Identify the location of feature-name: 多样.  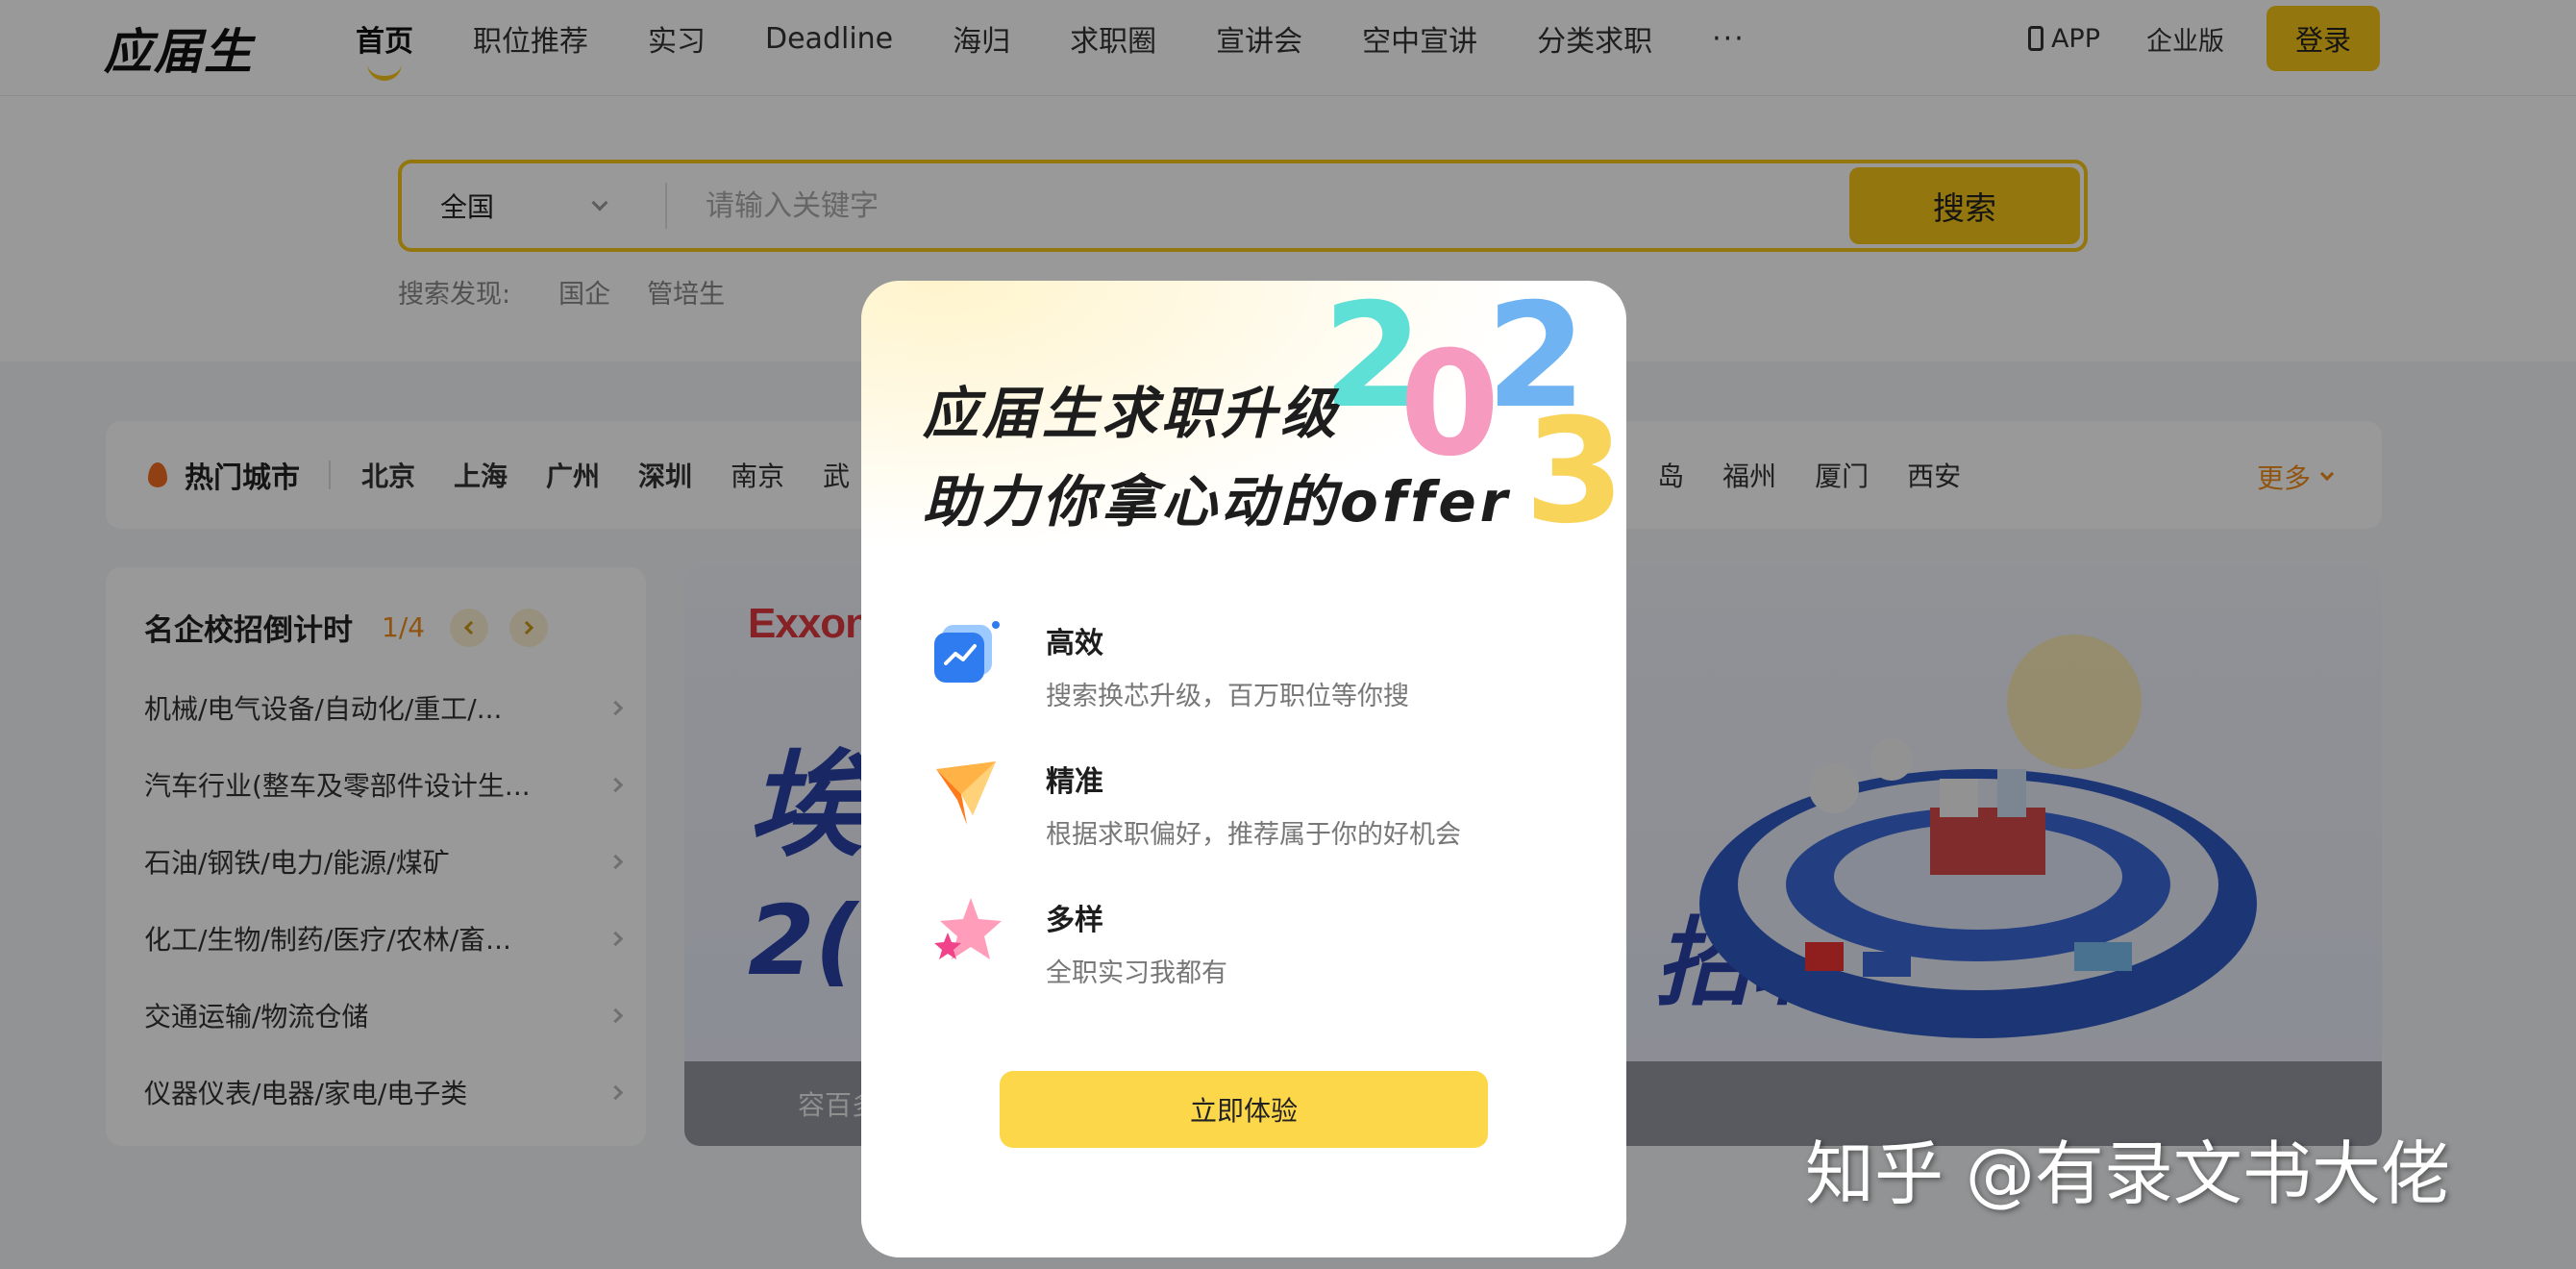
(1074, 920).